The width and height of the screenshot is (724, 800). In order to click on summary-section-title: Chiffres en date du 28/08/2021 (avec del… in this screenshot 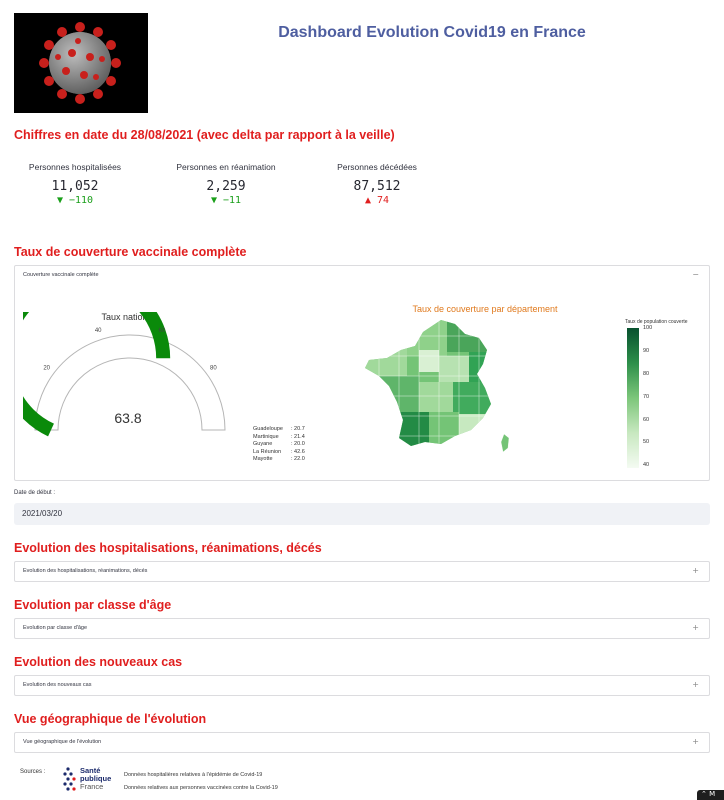, I will do `click(204, 135)`.